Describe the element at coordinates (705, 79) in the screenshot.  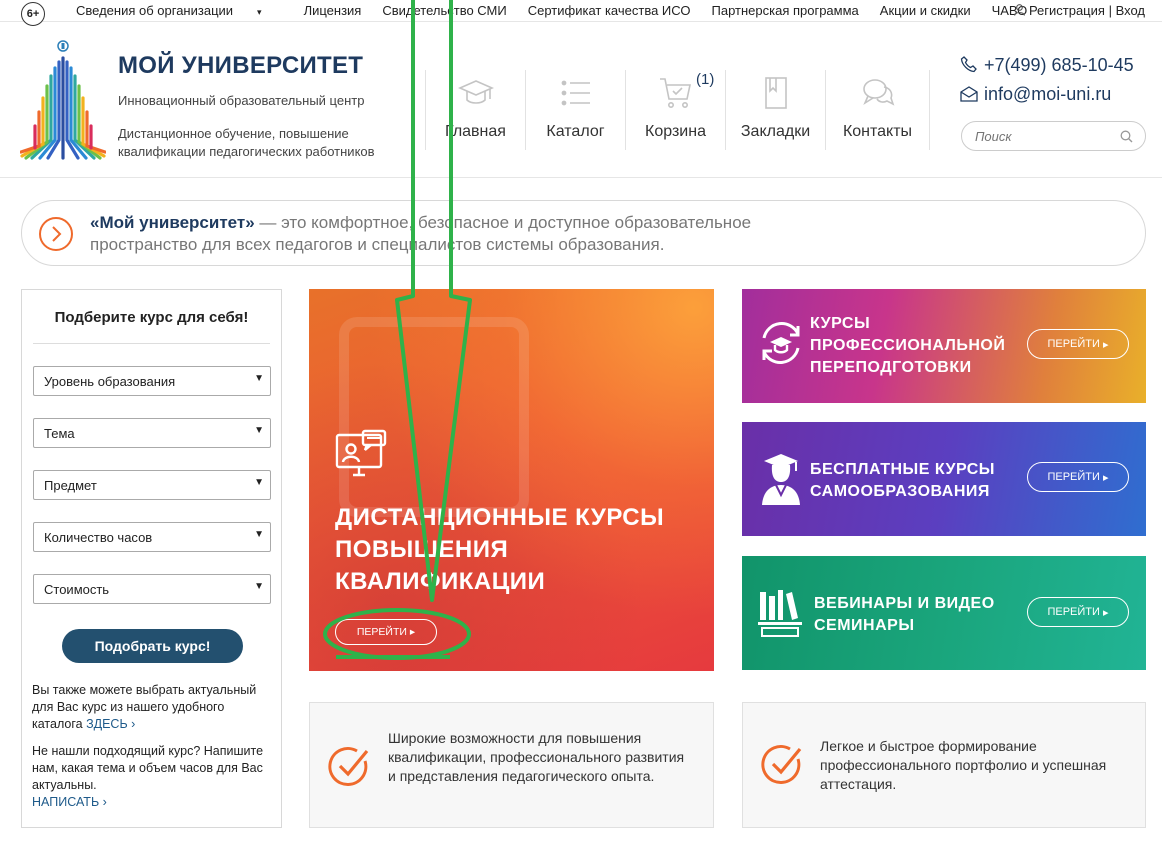
I see `cart-count-badge: (1)` at that location.